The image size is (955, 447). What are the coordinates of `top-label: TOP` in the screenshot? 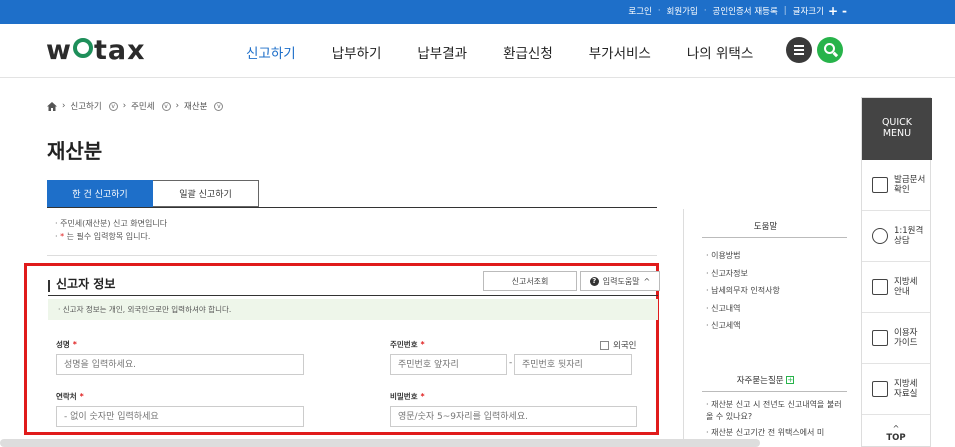 It's located at (896, 438).